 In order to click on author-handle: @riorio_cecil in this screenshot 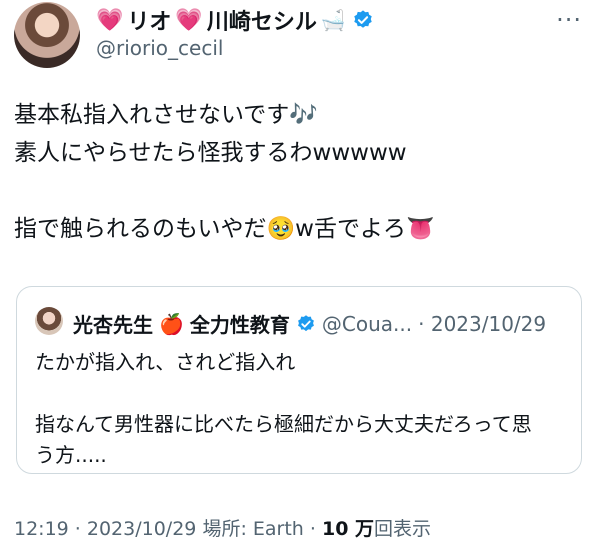, I will do `click(159, 48)`.